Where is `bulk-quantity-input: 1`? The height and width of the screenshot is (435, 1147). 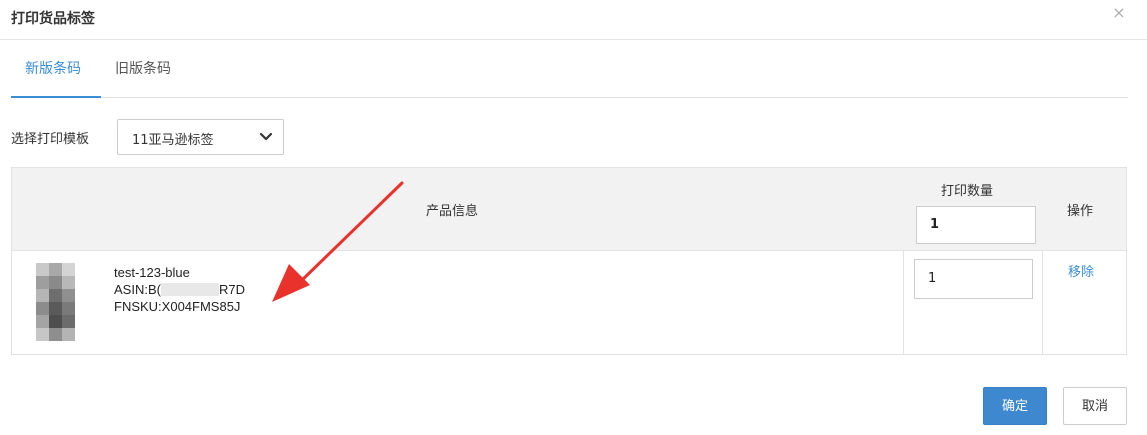 bulk-quantity-input: 1 is located at coordinates (976, 225).